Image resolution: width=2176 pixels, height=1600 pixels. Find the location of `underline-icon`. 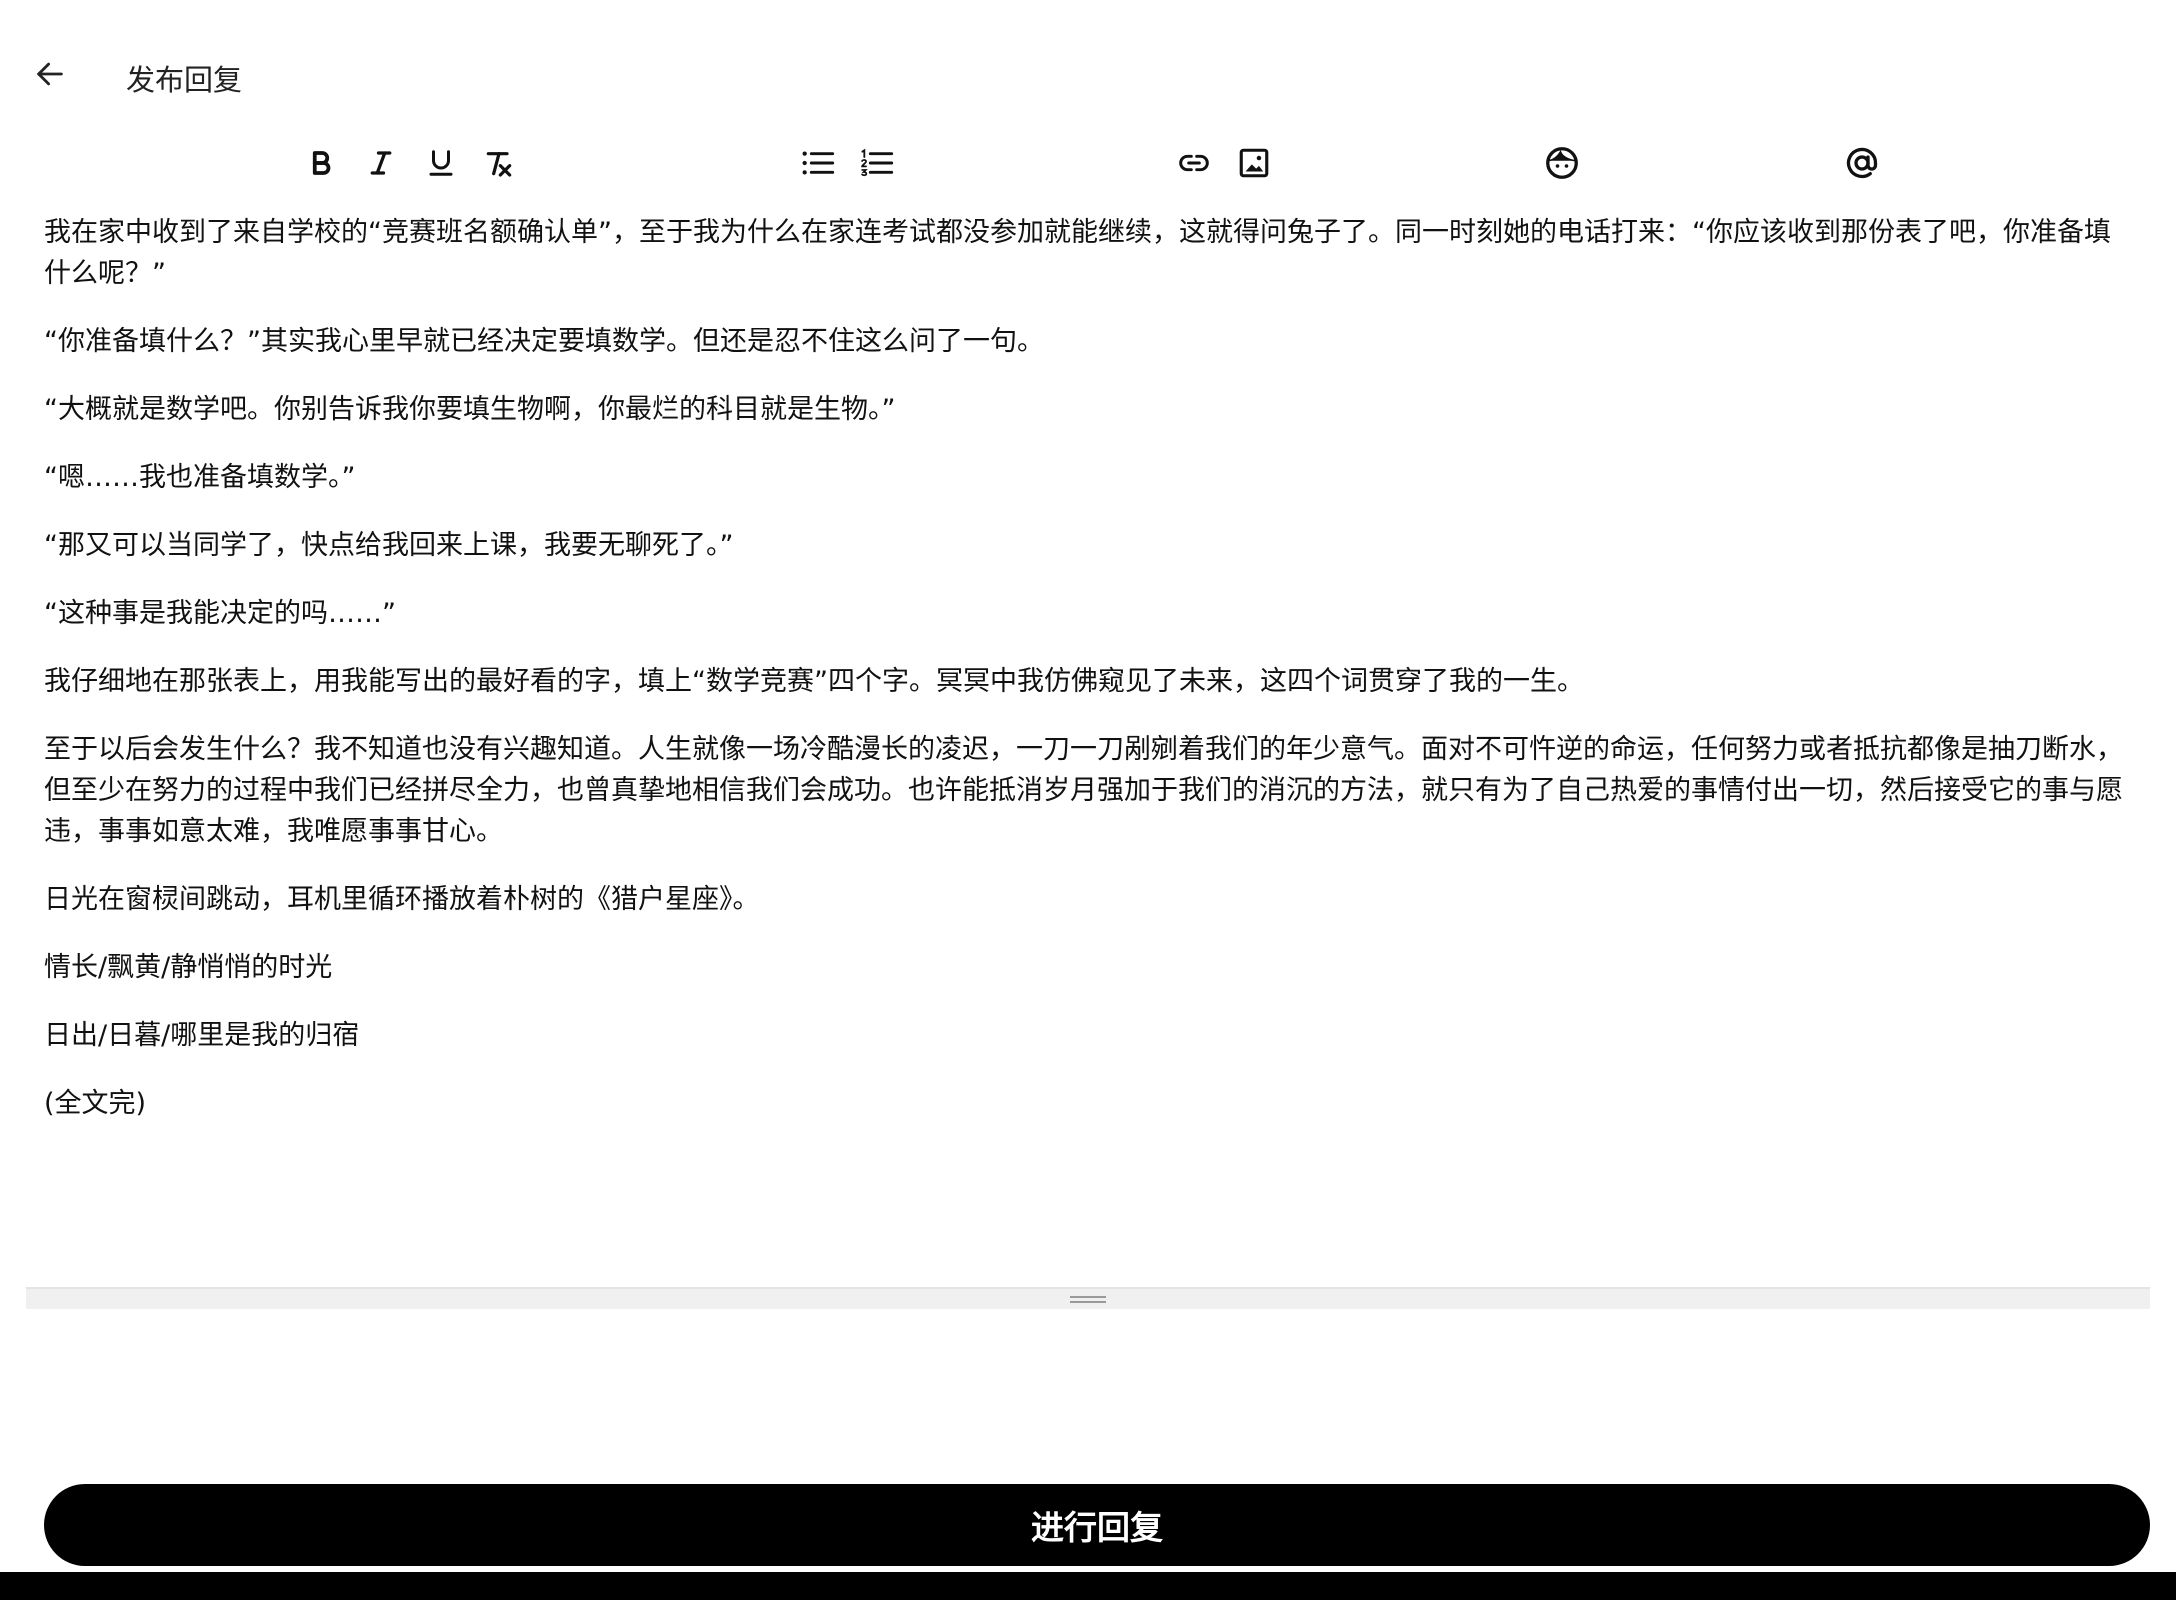

underline-icon is located at coordinates (441, 163).